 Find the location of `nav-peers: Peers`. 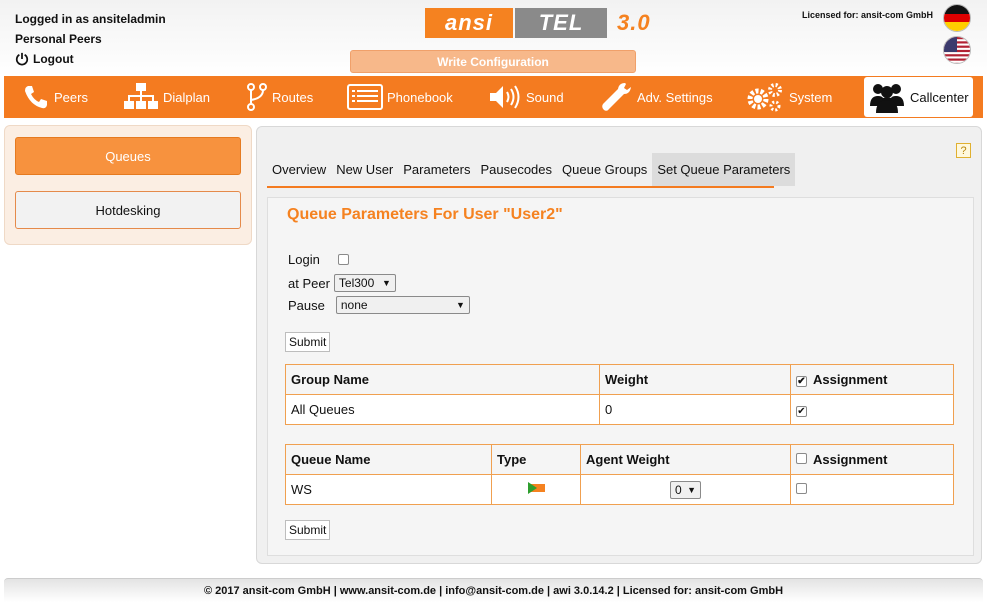

nav-peers: Peers is located at coordinates (55, 97).